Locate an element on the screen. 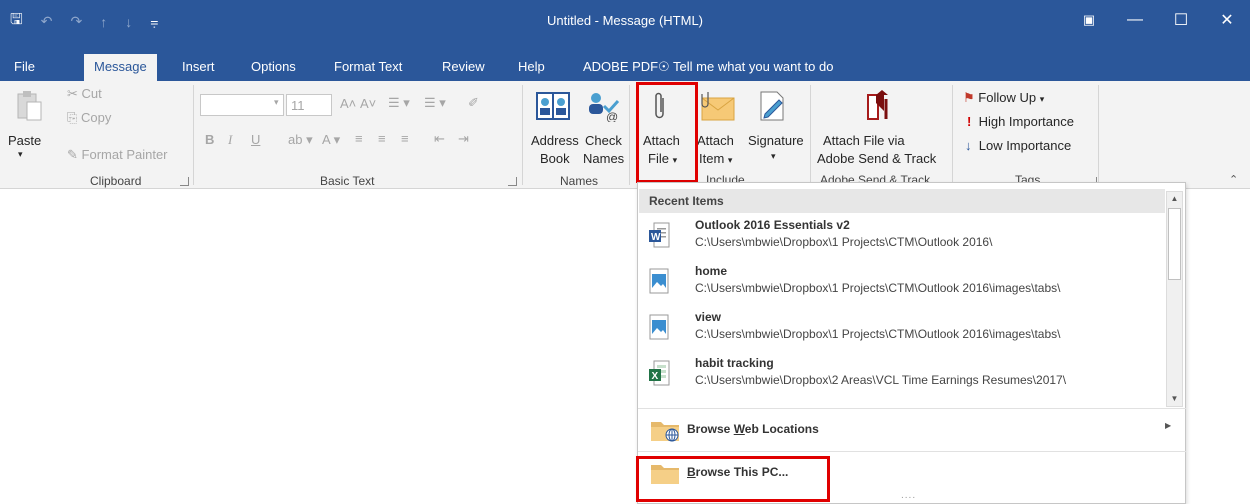  browse-web-locations-item: Browse Web Locations ▶ is located at coordinates (912, 430).